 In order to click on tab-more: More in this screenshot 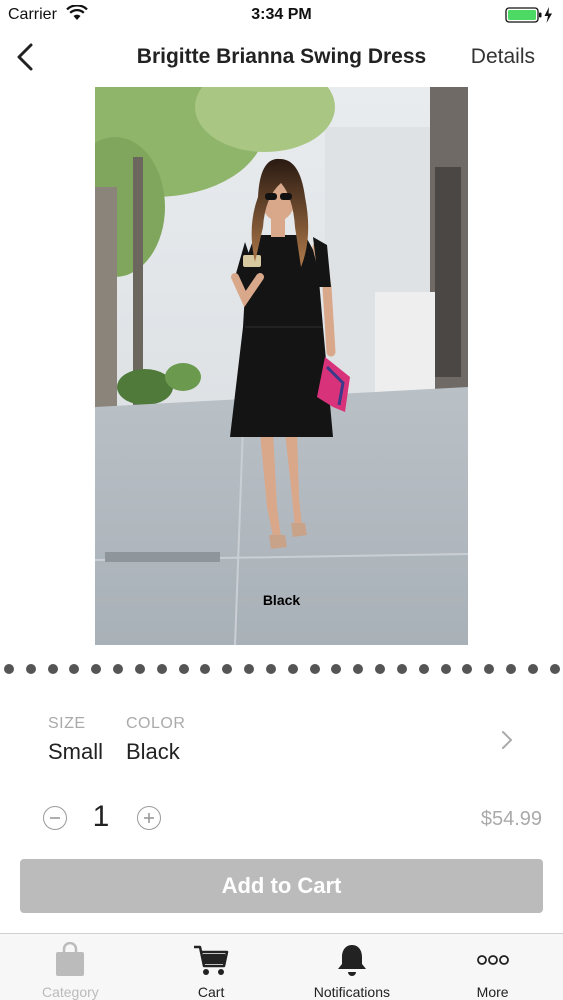, I will do `click(492, 967)`.